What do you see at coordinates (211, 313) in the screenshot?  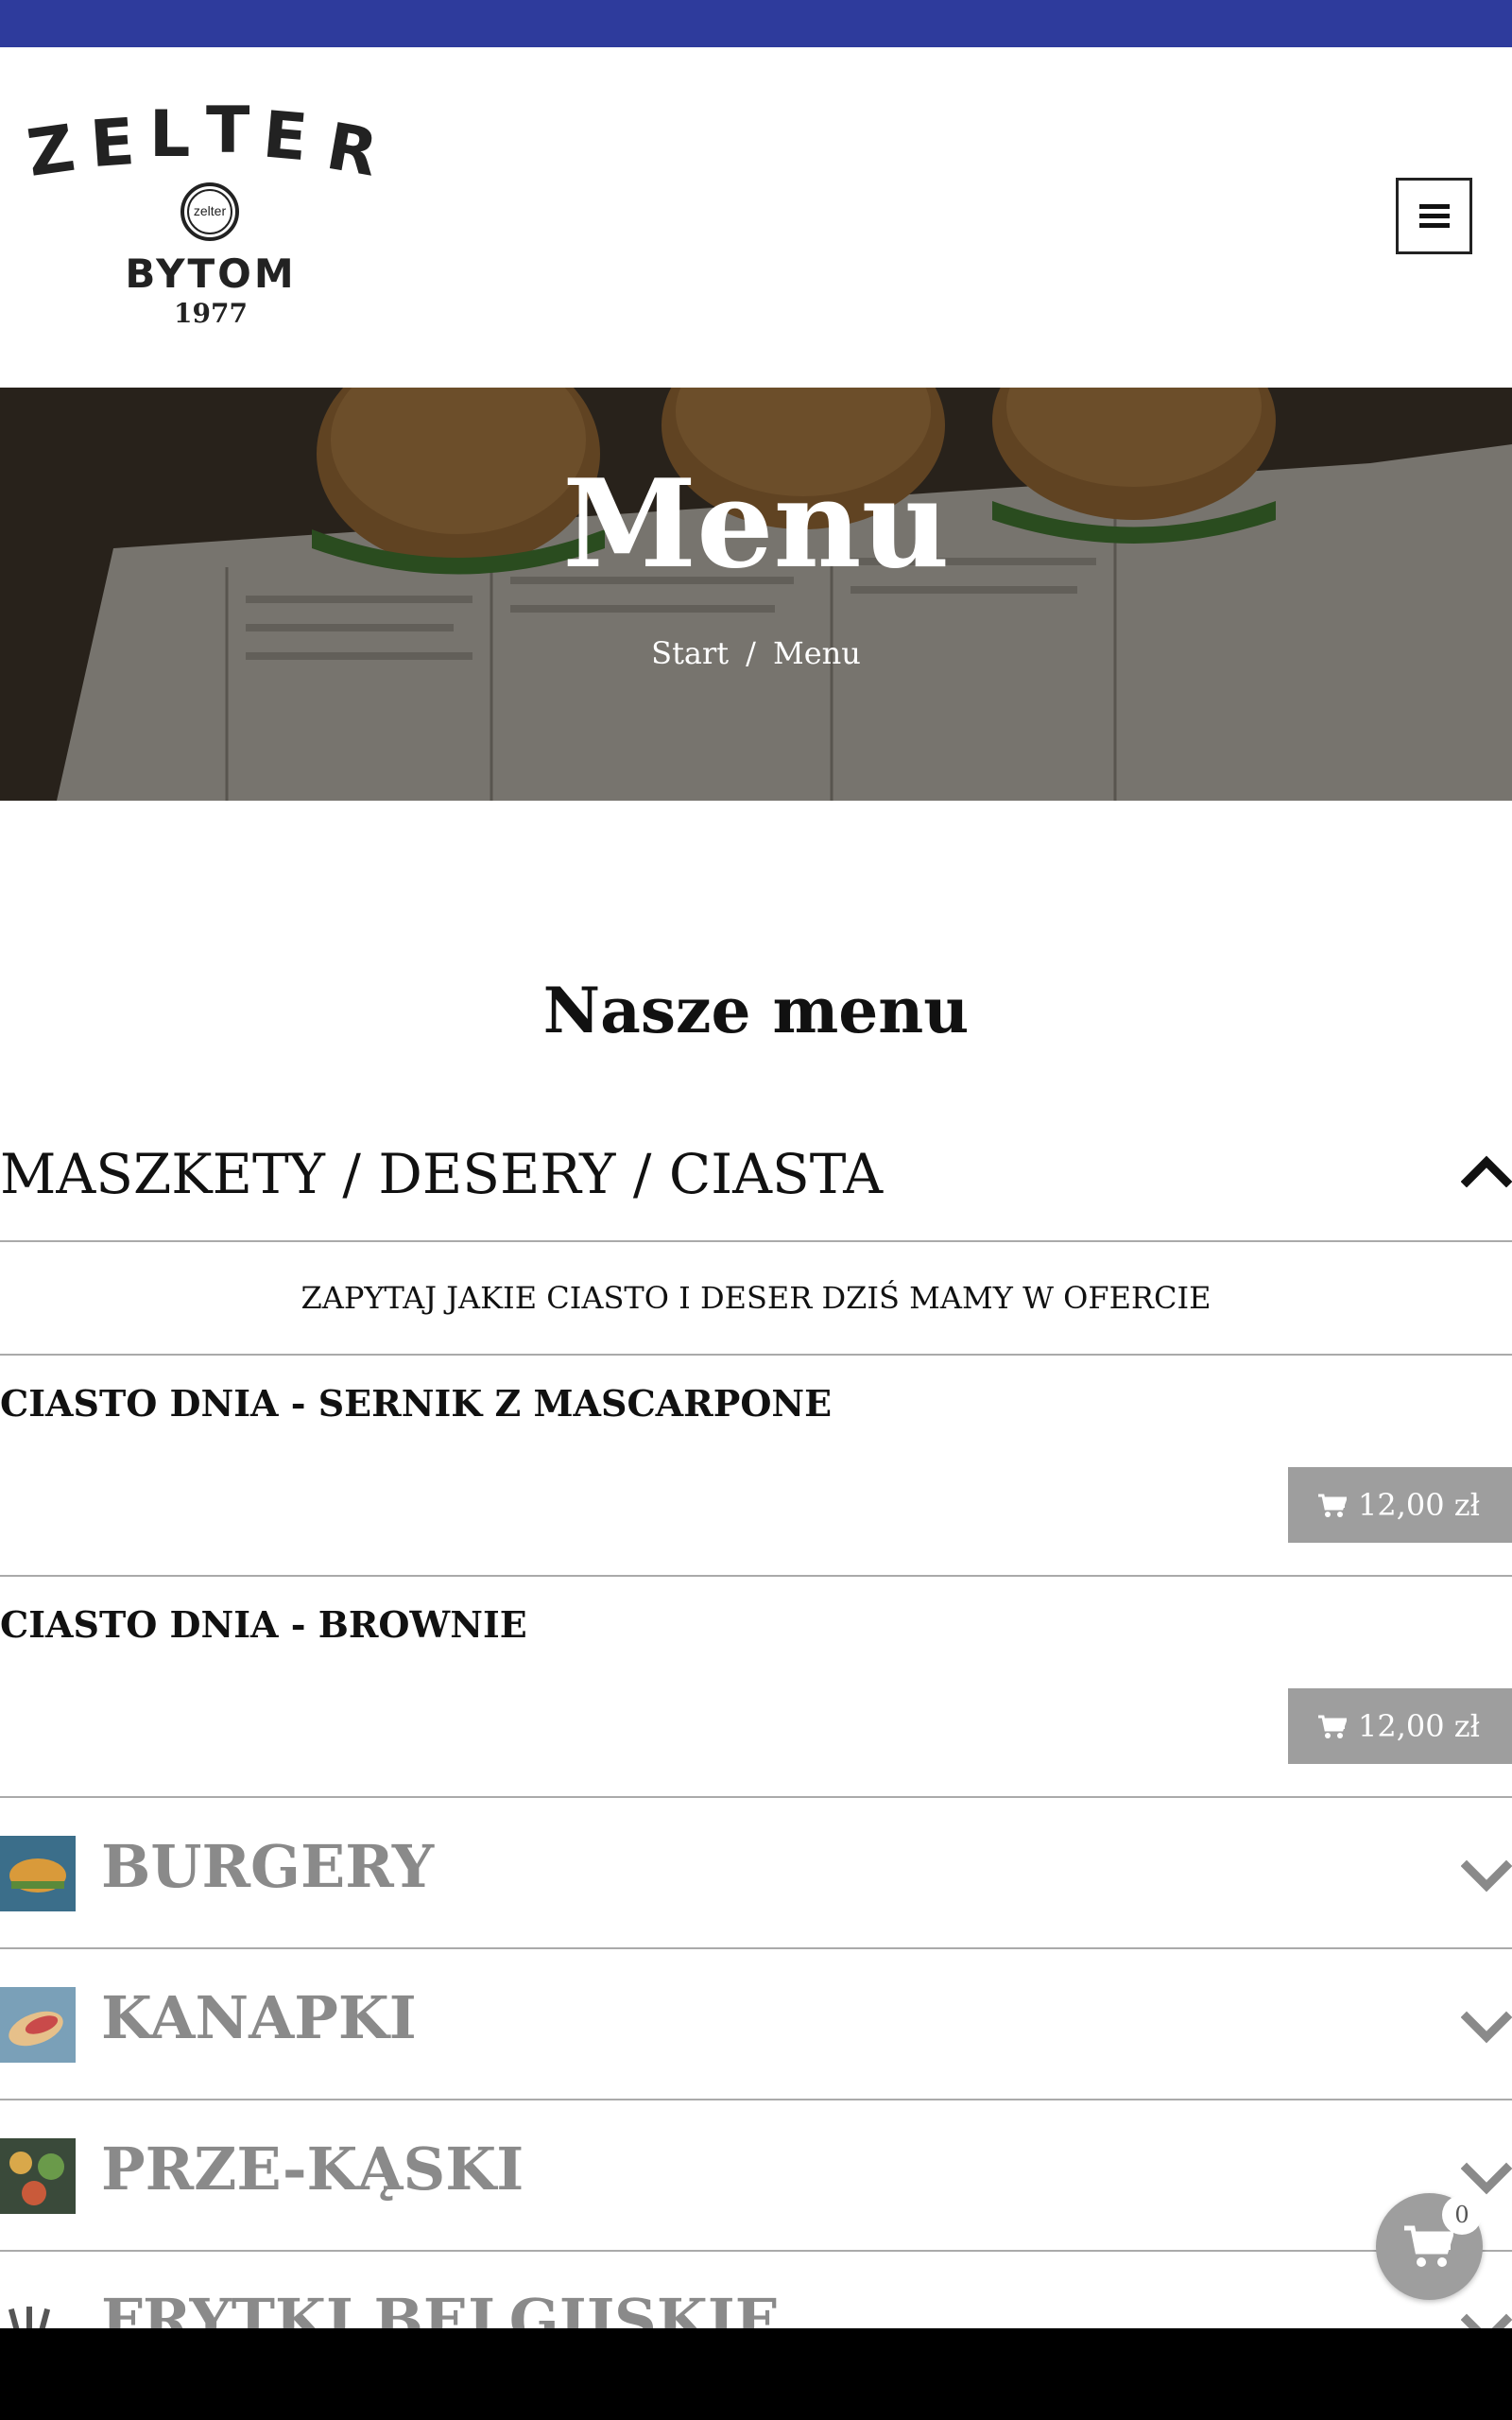 I see `logo-year: 1977` at bounding box center [211, 313].